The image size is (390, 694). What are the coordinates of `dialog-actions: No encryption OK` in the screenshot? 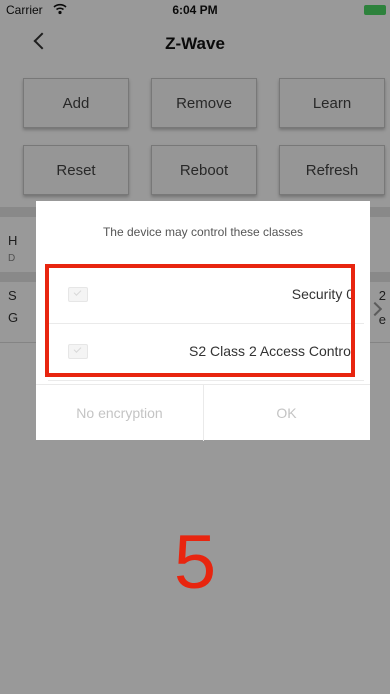 It's located at (203, 412).